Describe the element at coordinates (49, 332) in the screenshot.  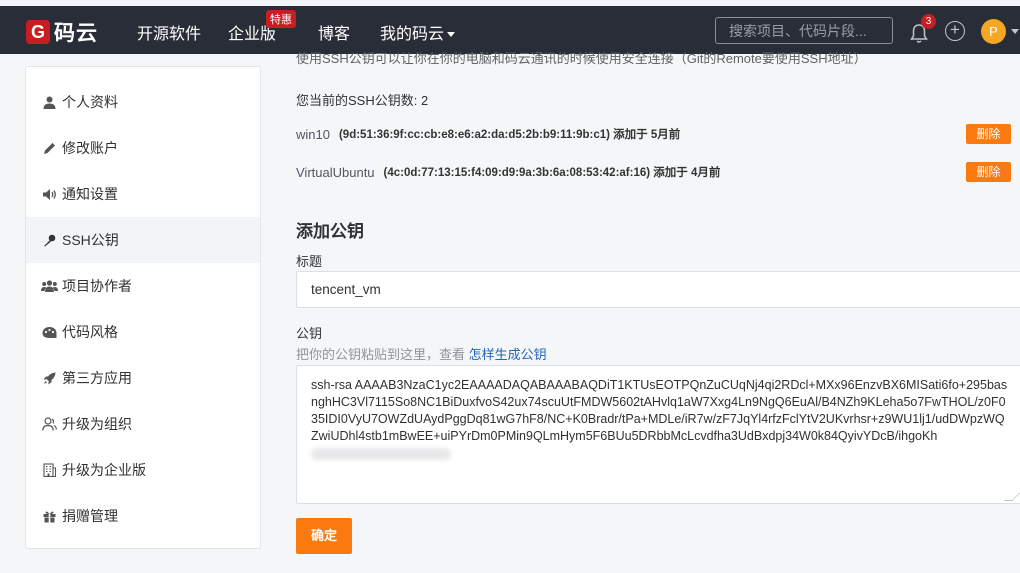
I see `palette-icon` at that location.